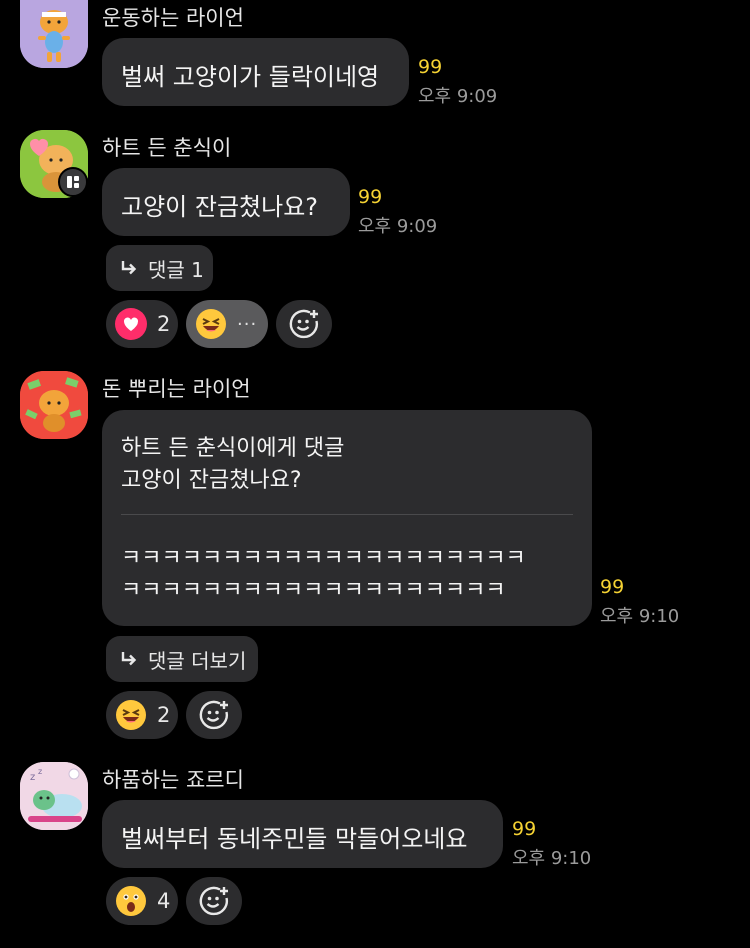 Image resolution: width=750 pixels, height=948 pixels. I want to click on community-badge-icon, so click(73, 182).